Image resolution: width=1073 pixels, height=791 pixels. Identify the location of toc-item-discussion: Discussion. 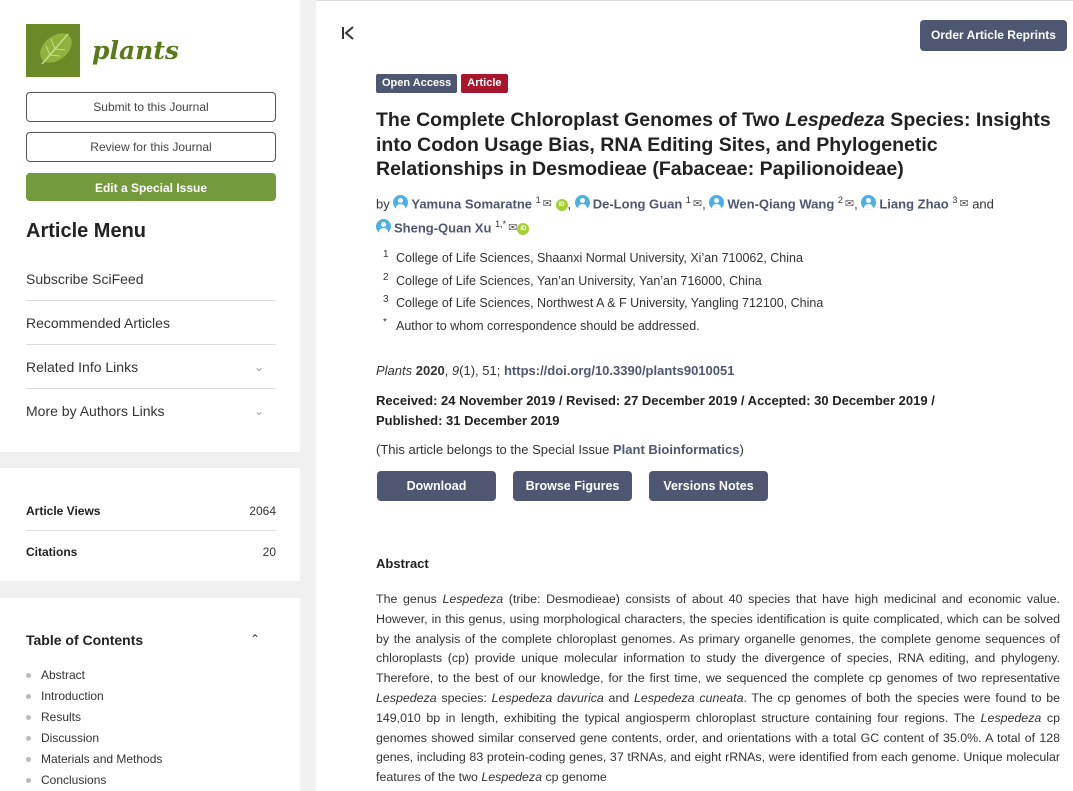
(94, 741).